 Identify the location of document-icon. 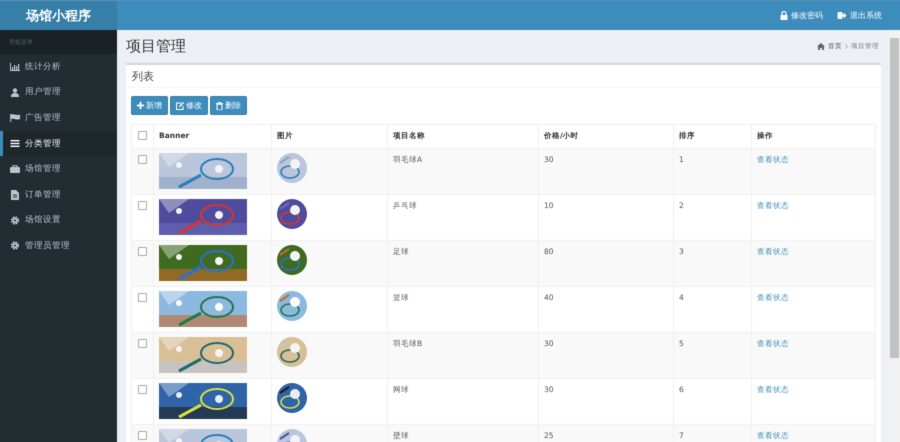
(15, 195).